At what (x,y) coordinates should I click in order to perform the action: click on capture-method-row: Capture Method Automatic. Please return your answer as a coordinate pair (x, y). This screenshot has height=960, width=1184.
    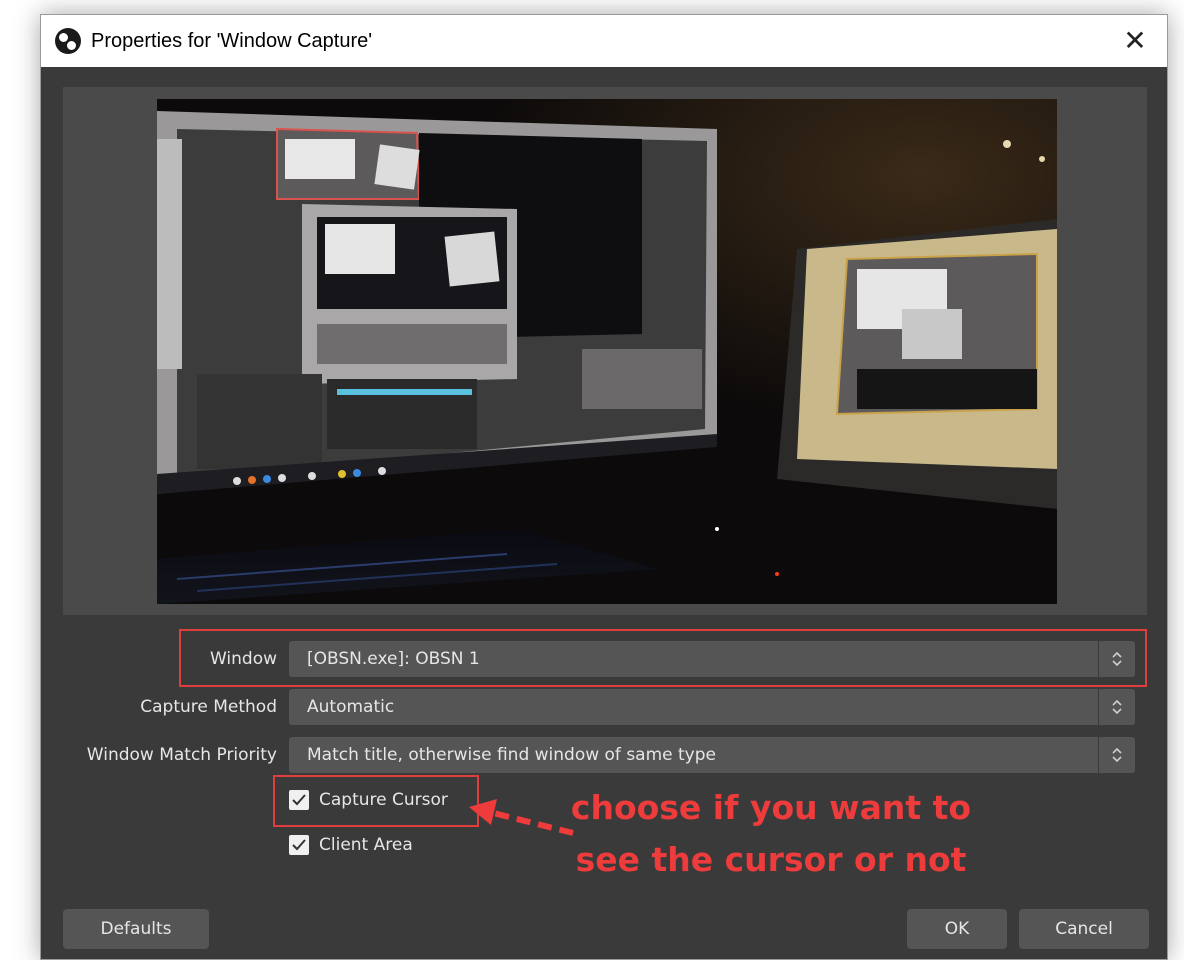
    Looking at the image, I should click on (604, 707).